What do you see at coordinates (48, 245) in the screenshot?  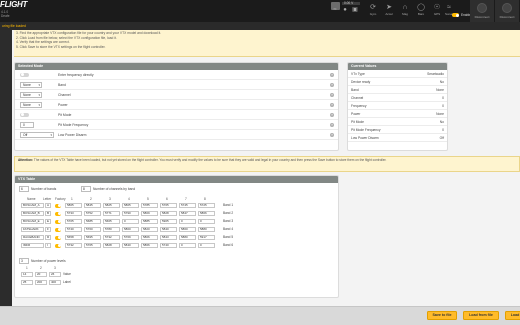 I see `band-letter-input: I` at bounding box center [48, 245].